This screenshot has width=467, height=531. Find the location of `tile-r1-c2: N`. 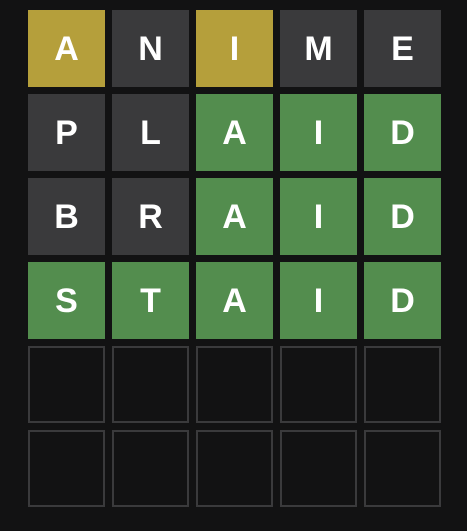

tile-r1-c2: N is located at coordinates (150, 48).